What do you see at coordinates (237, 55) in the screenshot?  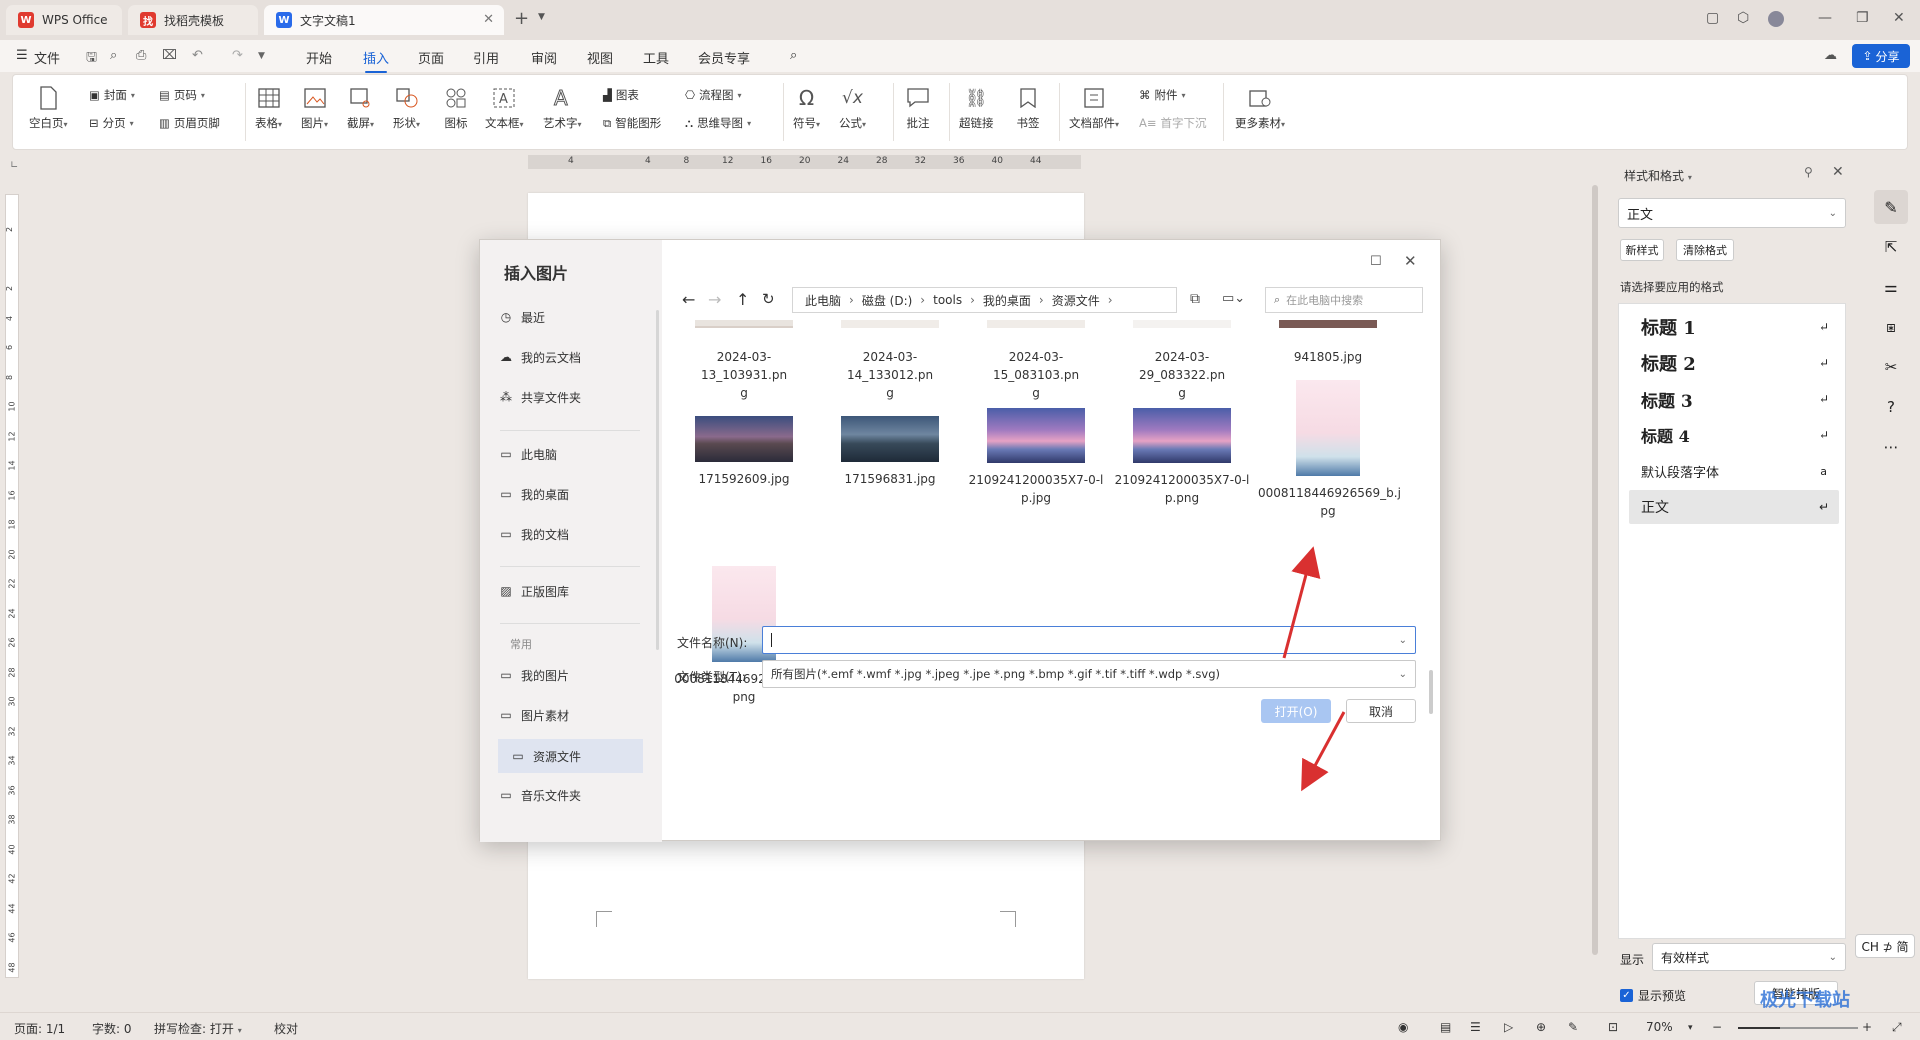 I see `redo-icon: ↷` at bounding box center [237, 55].